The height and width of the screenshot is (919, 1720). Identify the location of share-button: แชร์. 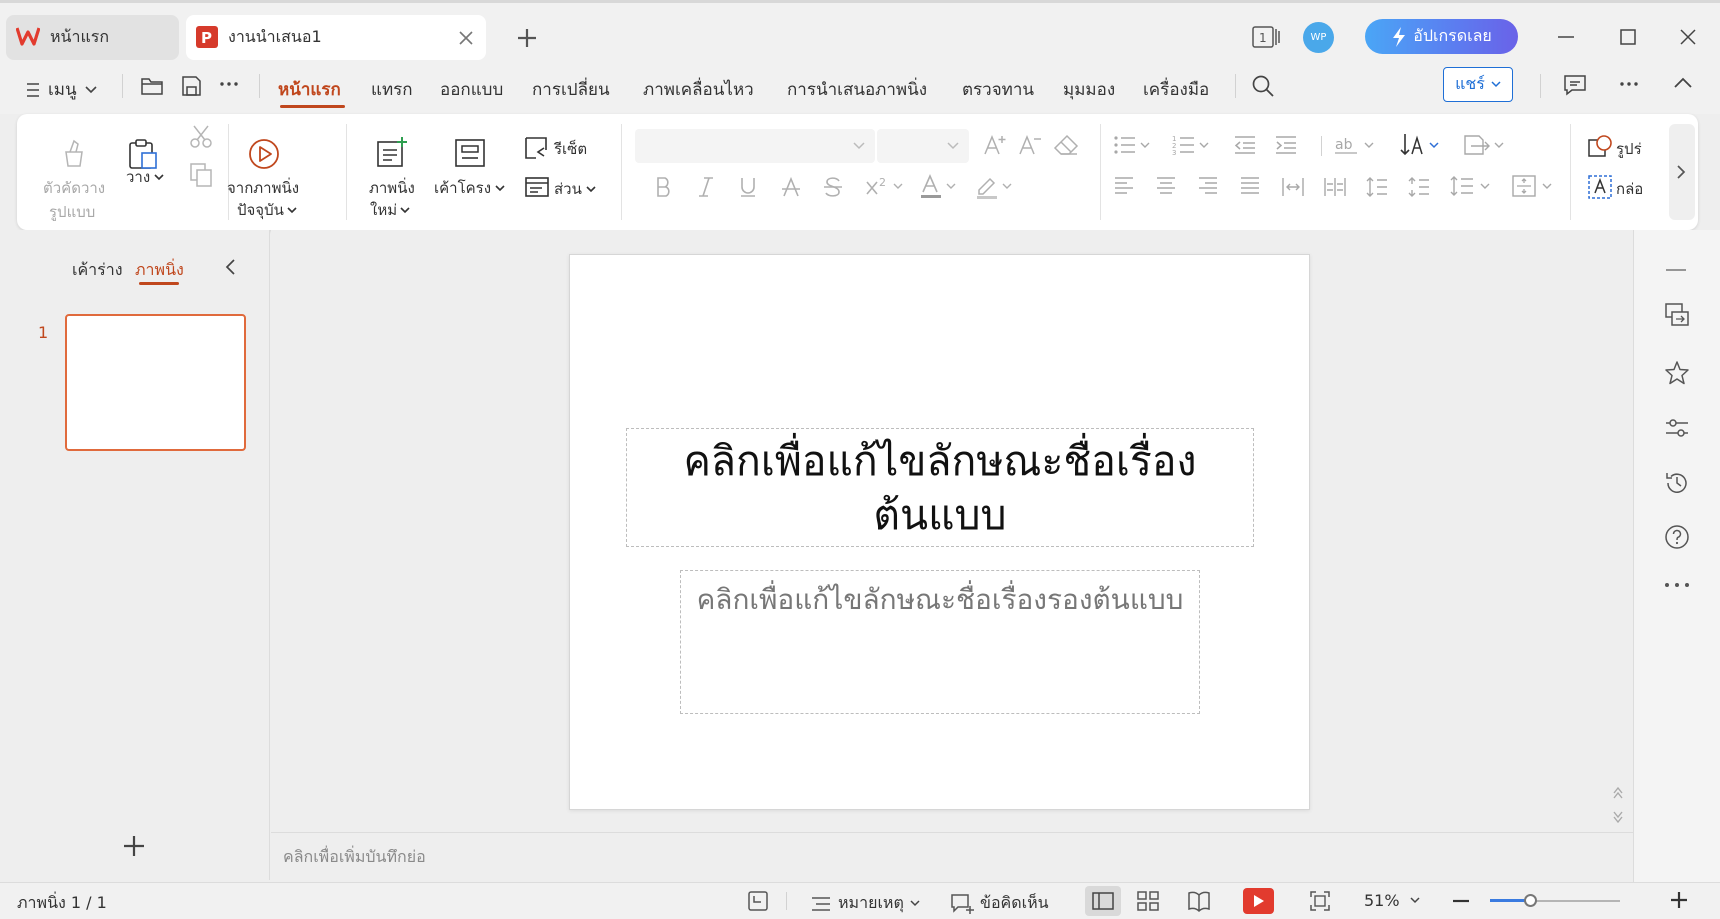
(1478, 84).